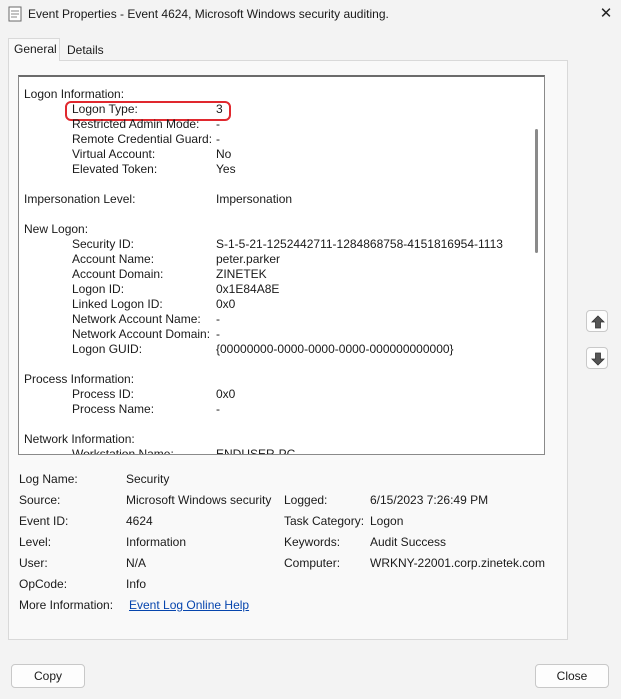 This screenshot has width=621, height=699. Describe the element at coordinates (118, 274) in the screenshot. I see `description-label: Account Domain:` at that location.